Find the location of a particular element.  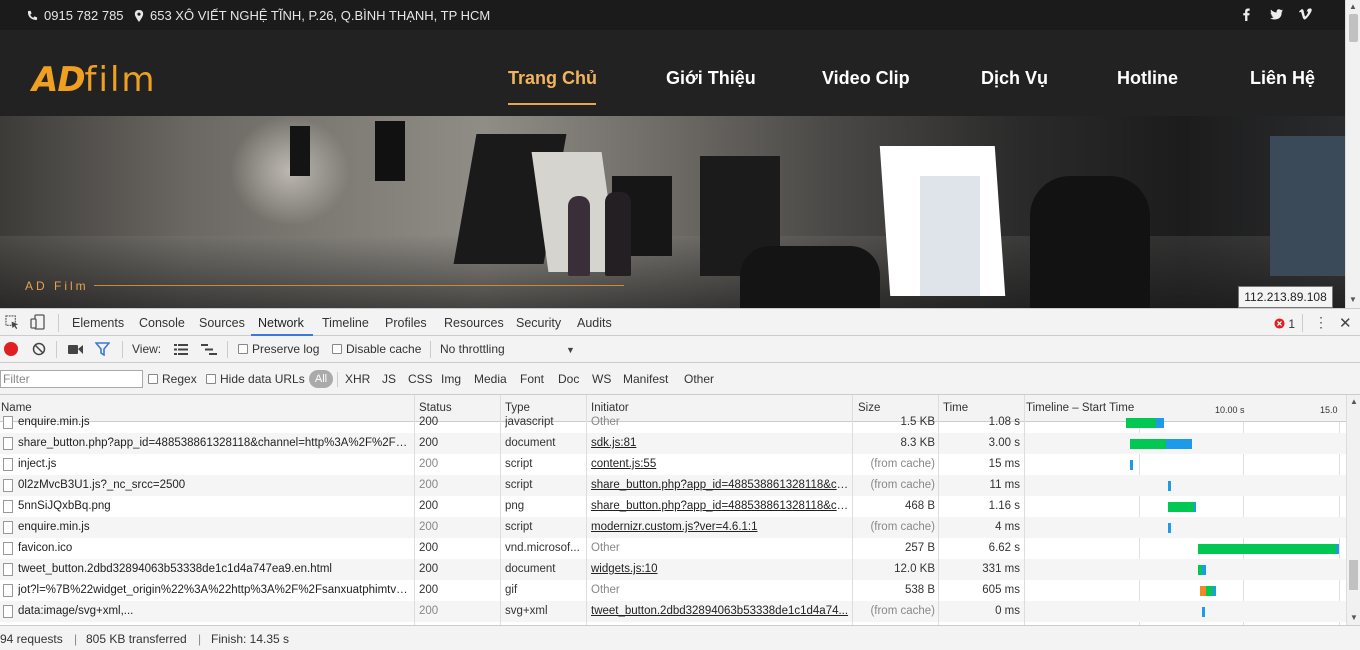

filter-img: Img is located at coordinates (451, 379).